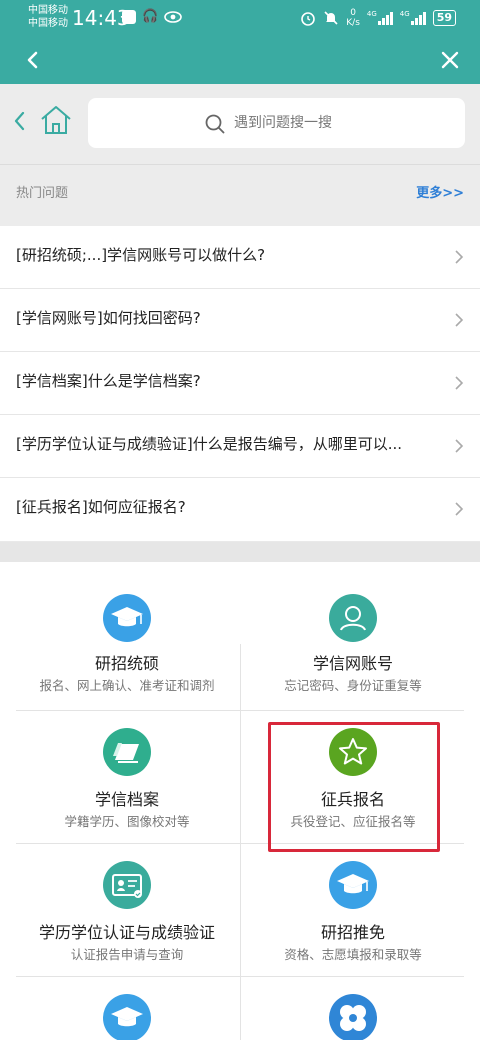  I want to click on system-status-icons: 0 K/s 4G 4G 59, so click(378, 18).